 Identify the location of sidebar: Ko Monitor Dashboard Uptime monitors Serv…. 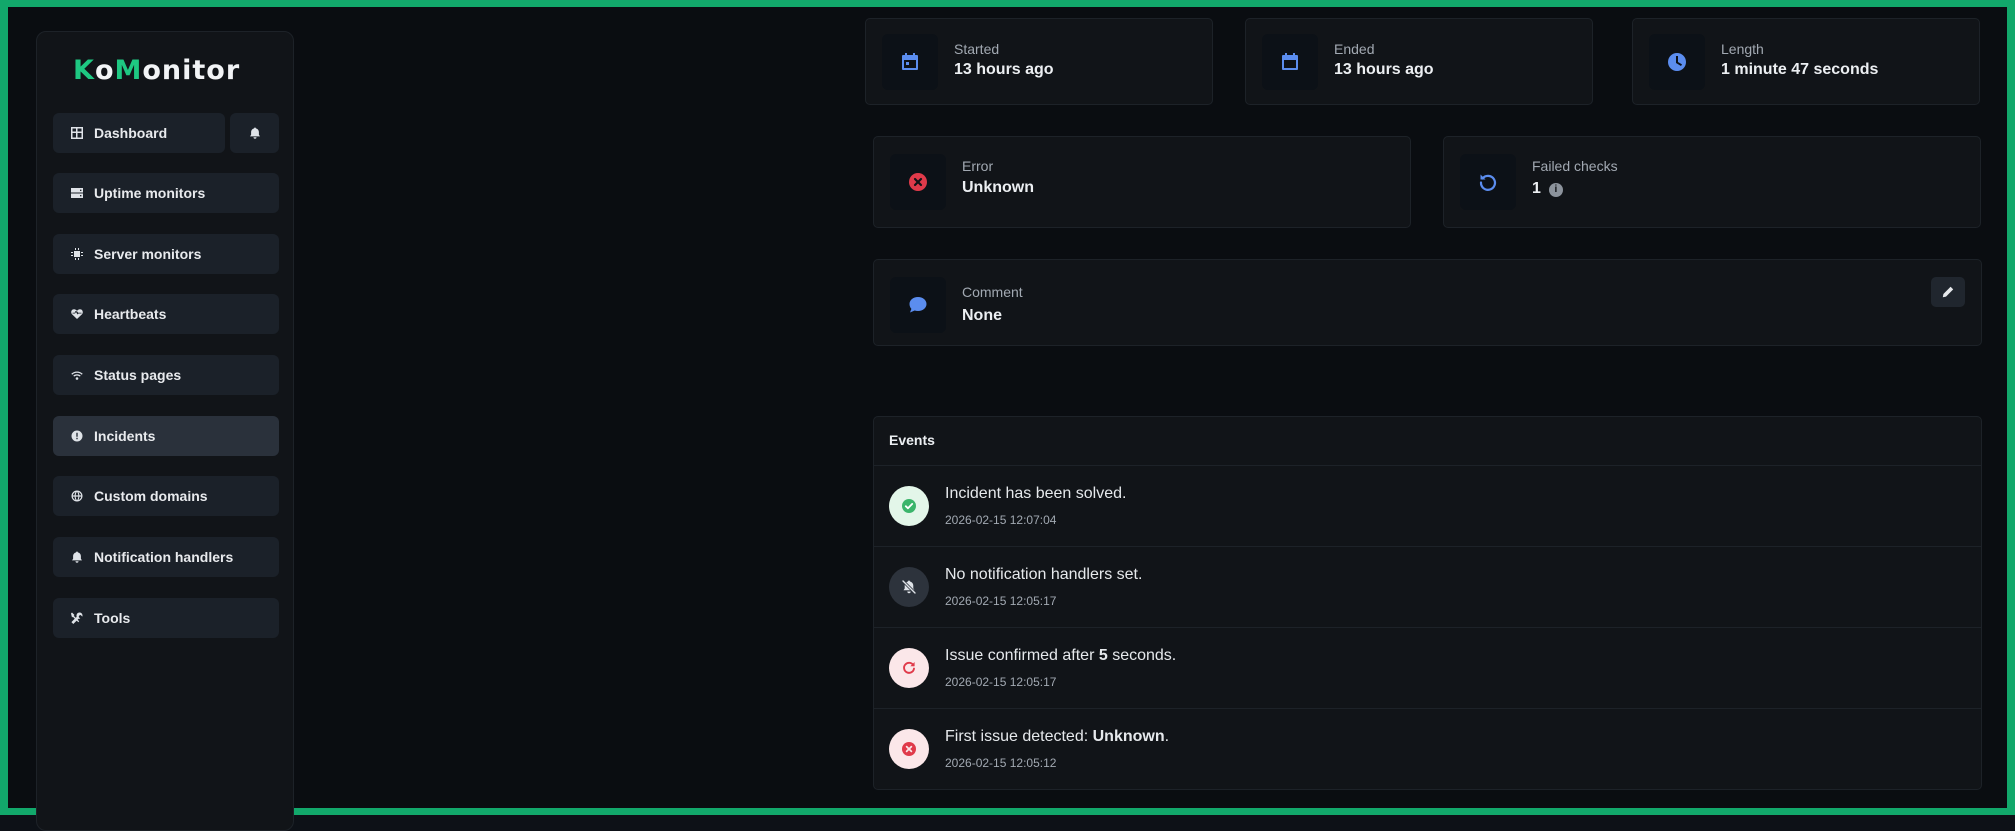
(165, 431).